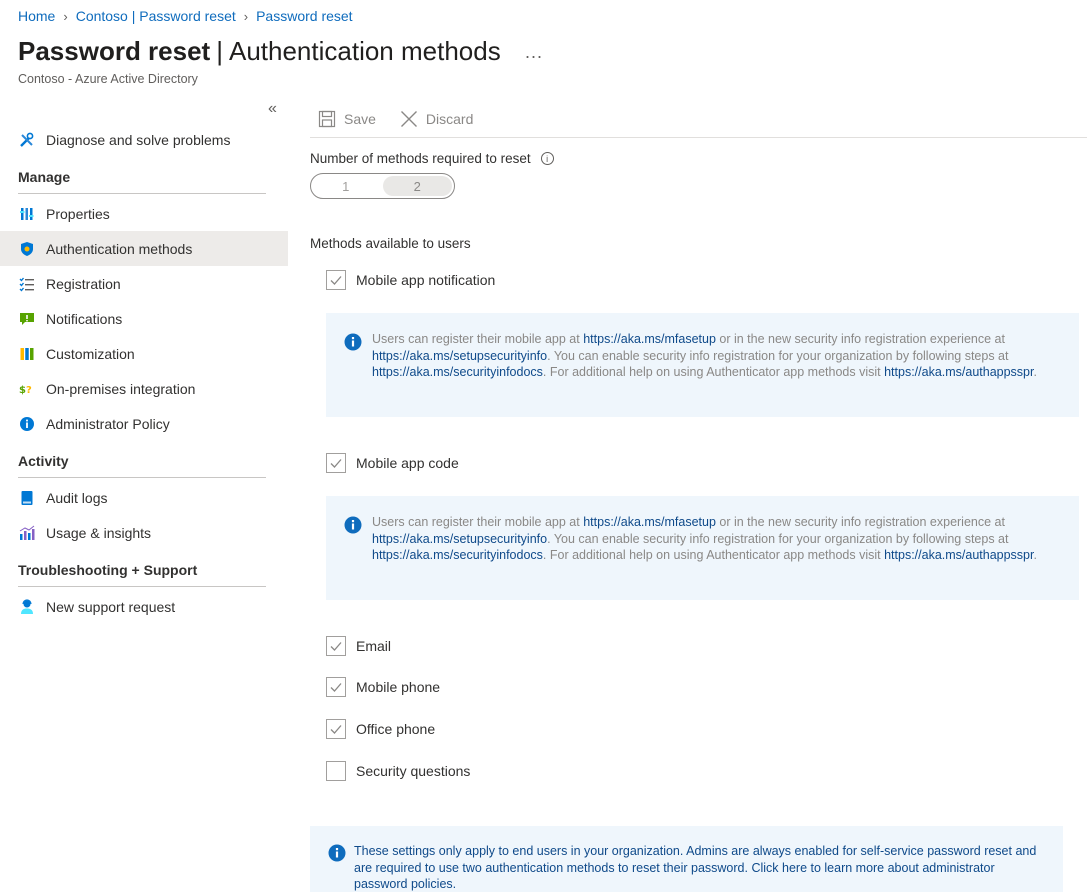 The image size is (1087, 892). What do you see at coordinates (138, 139) in the screenshot?
I see `sidebar-item-label: Diagnose and solve problems` at bounding box center [138, 139].